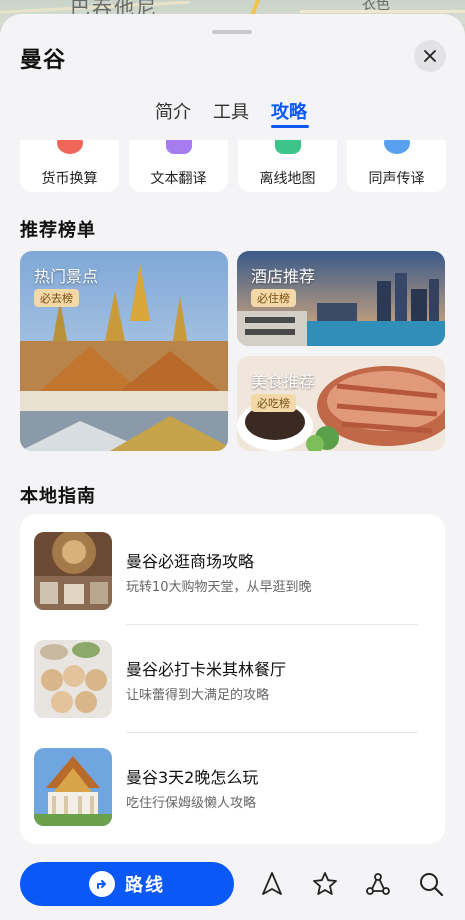  What do you see at coordinates (69, 179) in the screenshot?
I see `tool-label: 货币换算` at bounding box center [69, 179].